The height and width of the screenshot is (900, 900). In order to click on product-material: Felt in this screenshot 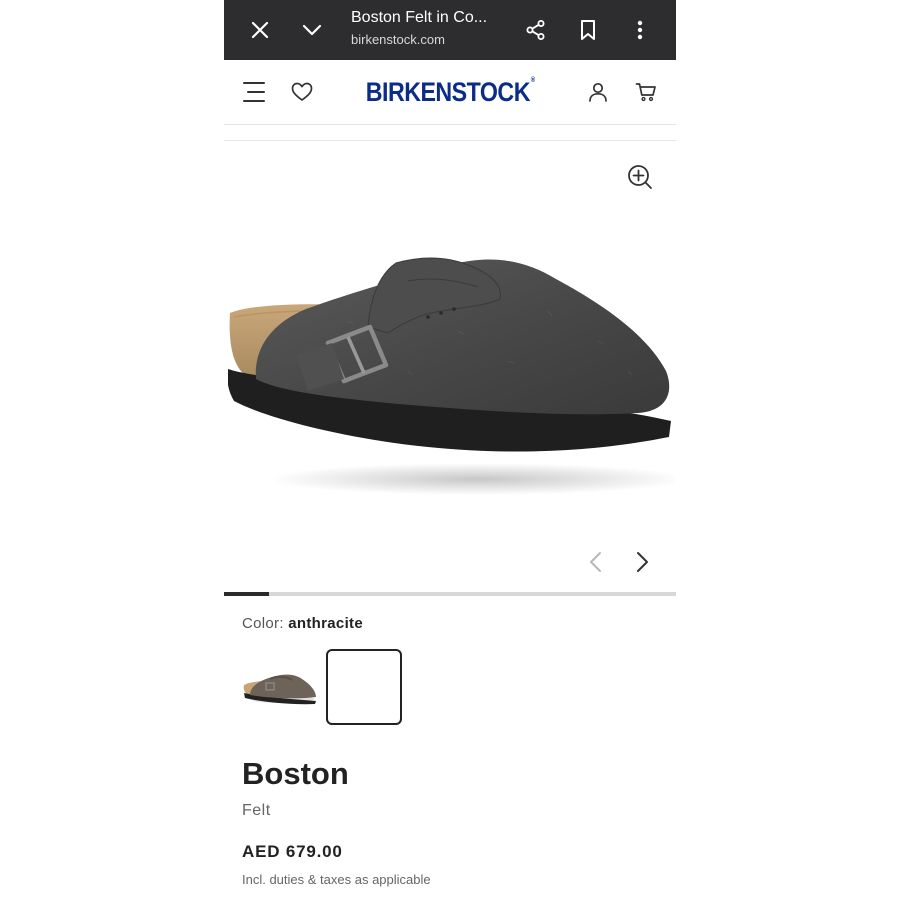, I will do `click(256, 810)`.